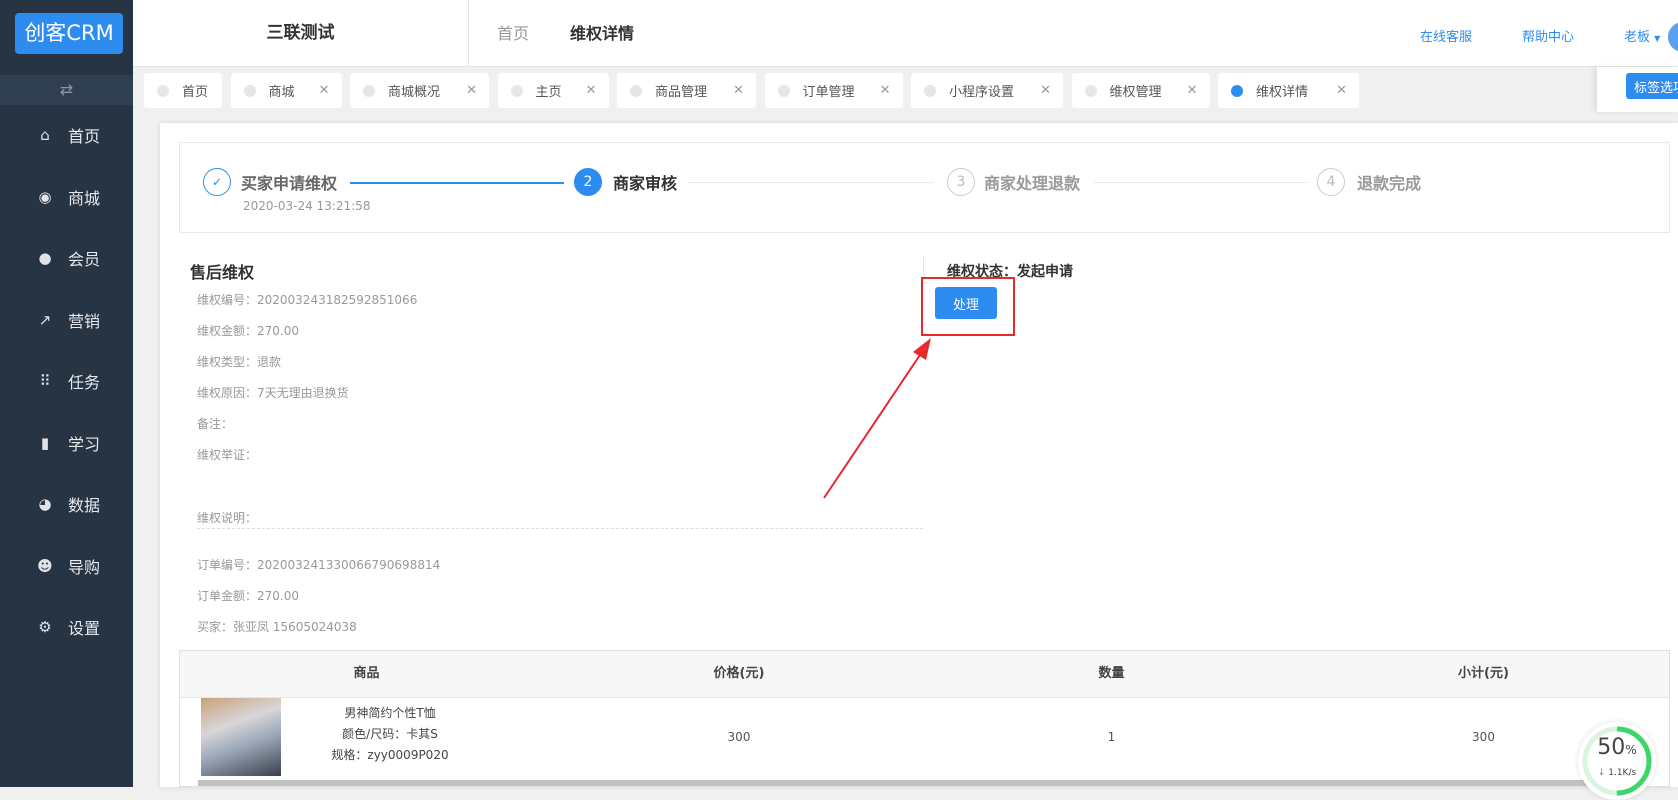 The width and height of the screenshot is (1678, 800). Describe the element at coordinates (1611, 747) in the screenshot. I see `speed-percent: 50` at that location.